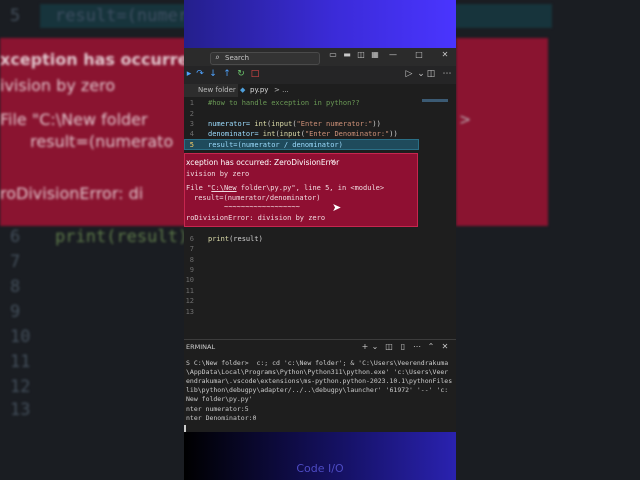 The height and width of the screenshot is (480, 640). Describe the element at coordinates (189, 301) in the screenshot. I see `line-number: 12` at that location.